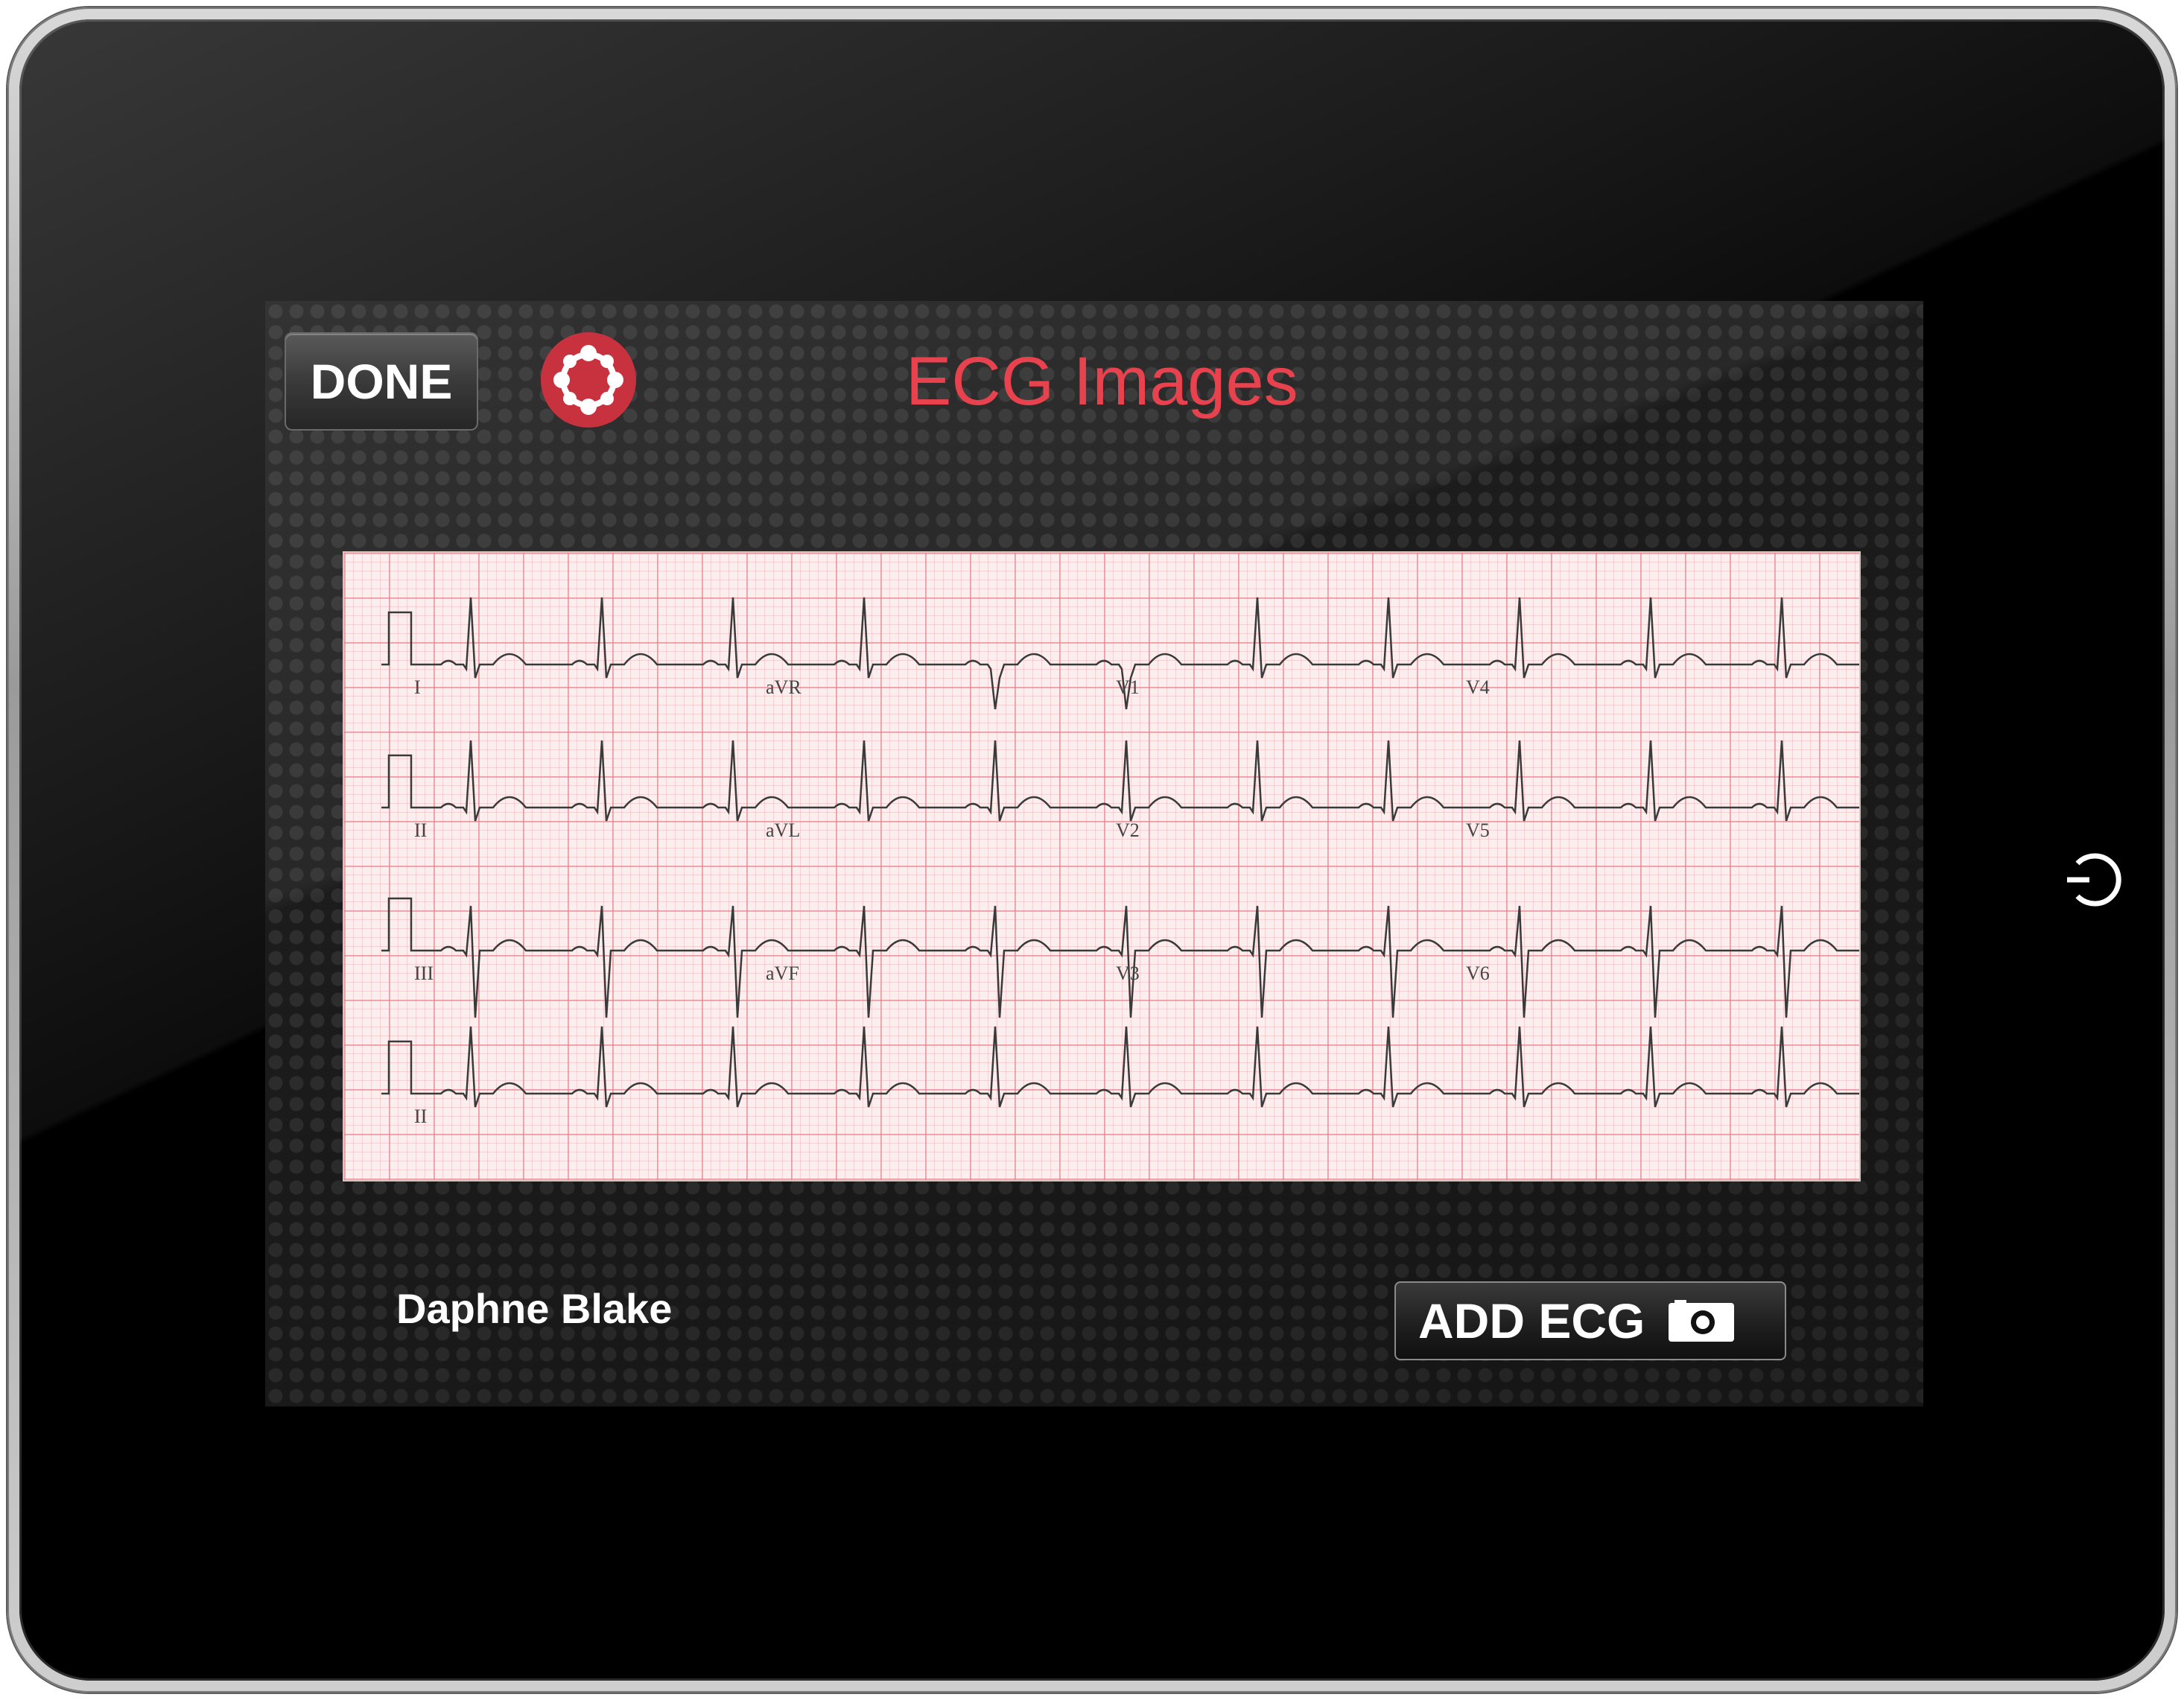  What do you see at coordinates (1702, 1321) in the screenshot?
I see `camera-icon` at bounding box center [1702, 1321].